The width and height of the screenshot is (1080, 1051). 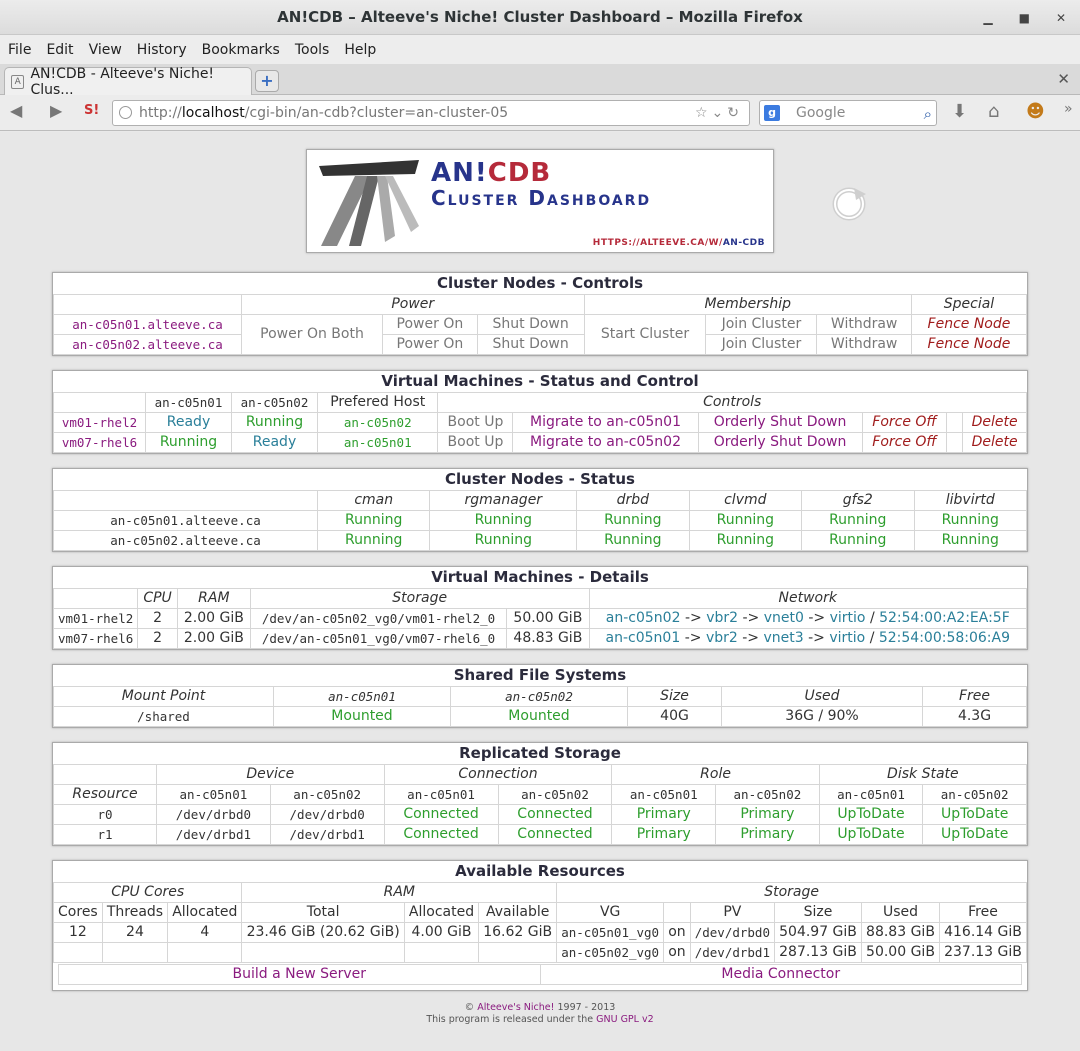 What do you see at coordinates (59, 50) in the screenshot?
I see `menu-edit: Edit` at bounding box center [59, 50].